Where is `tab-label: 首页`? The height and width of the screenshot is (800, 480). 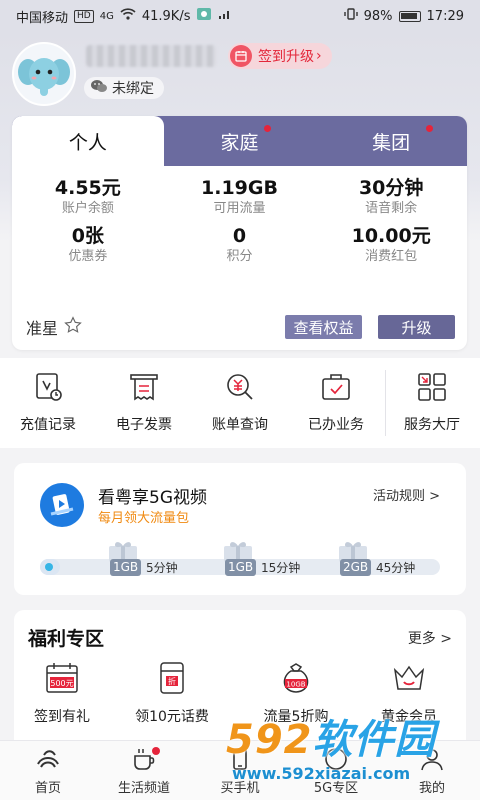
tab-label: 首页 is located at coordinates (47, 788).